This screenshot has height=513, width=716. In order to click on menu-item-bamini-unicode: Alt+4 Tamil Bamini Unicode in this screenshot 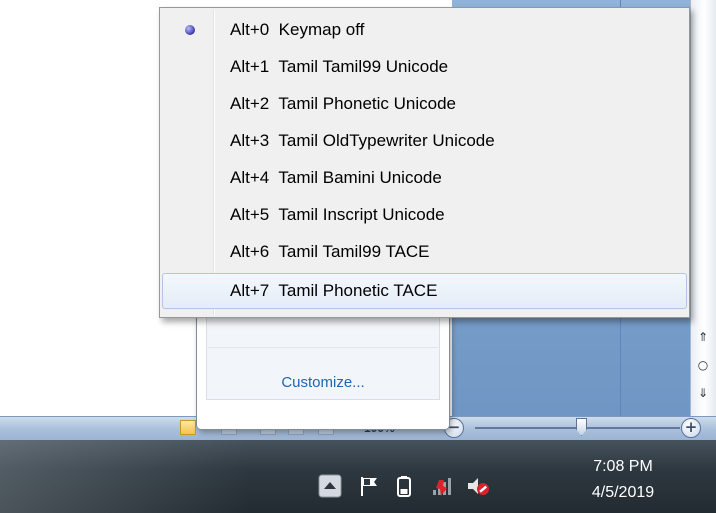, I will do `click(424, 178)`.